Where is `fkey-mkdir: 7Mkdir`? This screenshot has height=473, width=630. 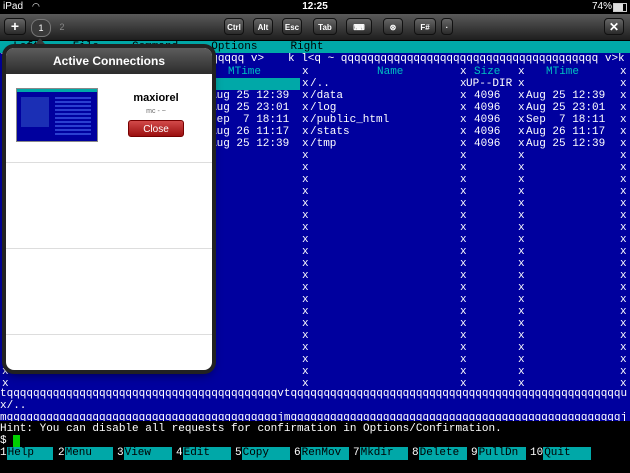 fkey-mkdir: 7Mkdir is located at coordinates (380, 453).